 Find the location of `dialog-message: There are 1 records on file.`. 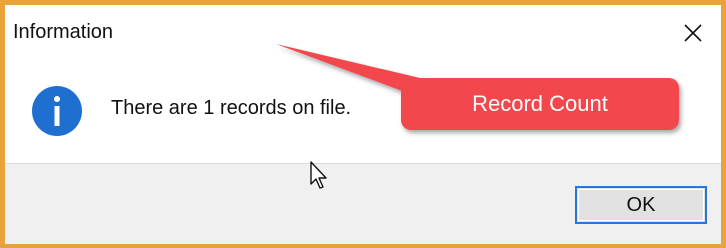

dialog-message: There are 1 records on file. is located at coordinates (231, 108).